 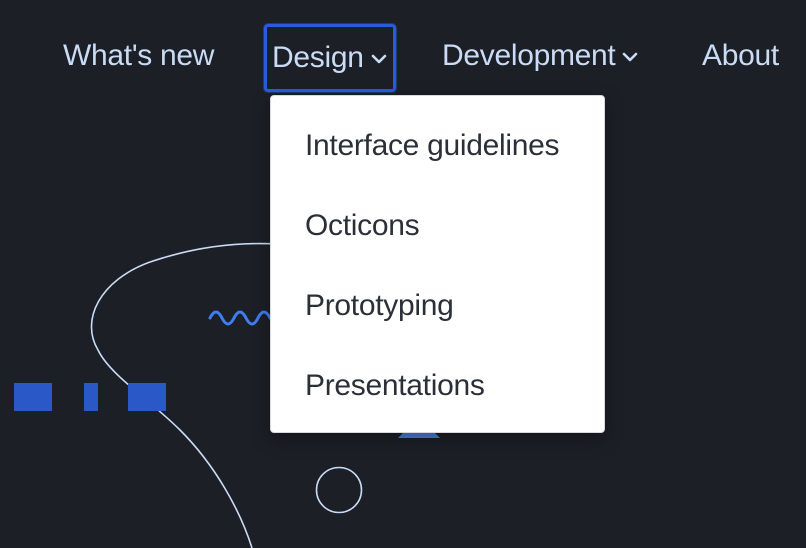 What do you see at coordinates (432, 146) in the screenshot?
I see `menu-item-interface-guidelines: Interface guidelines` at bounding box center [432, 146].